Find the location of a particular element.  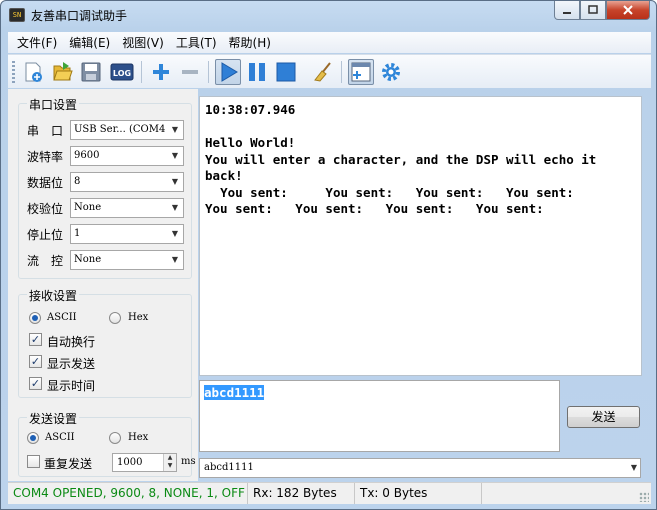

save-button is located at coordinates (91, 72).